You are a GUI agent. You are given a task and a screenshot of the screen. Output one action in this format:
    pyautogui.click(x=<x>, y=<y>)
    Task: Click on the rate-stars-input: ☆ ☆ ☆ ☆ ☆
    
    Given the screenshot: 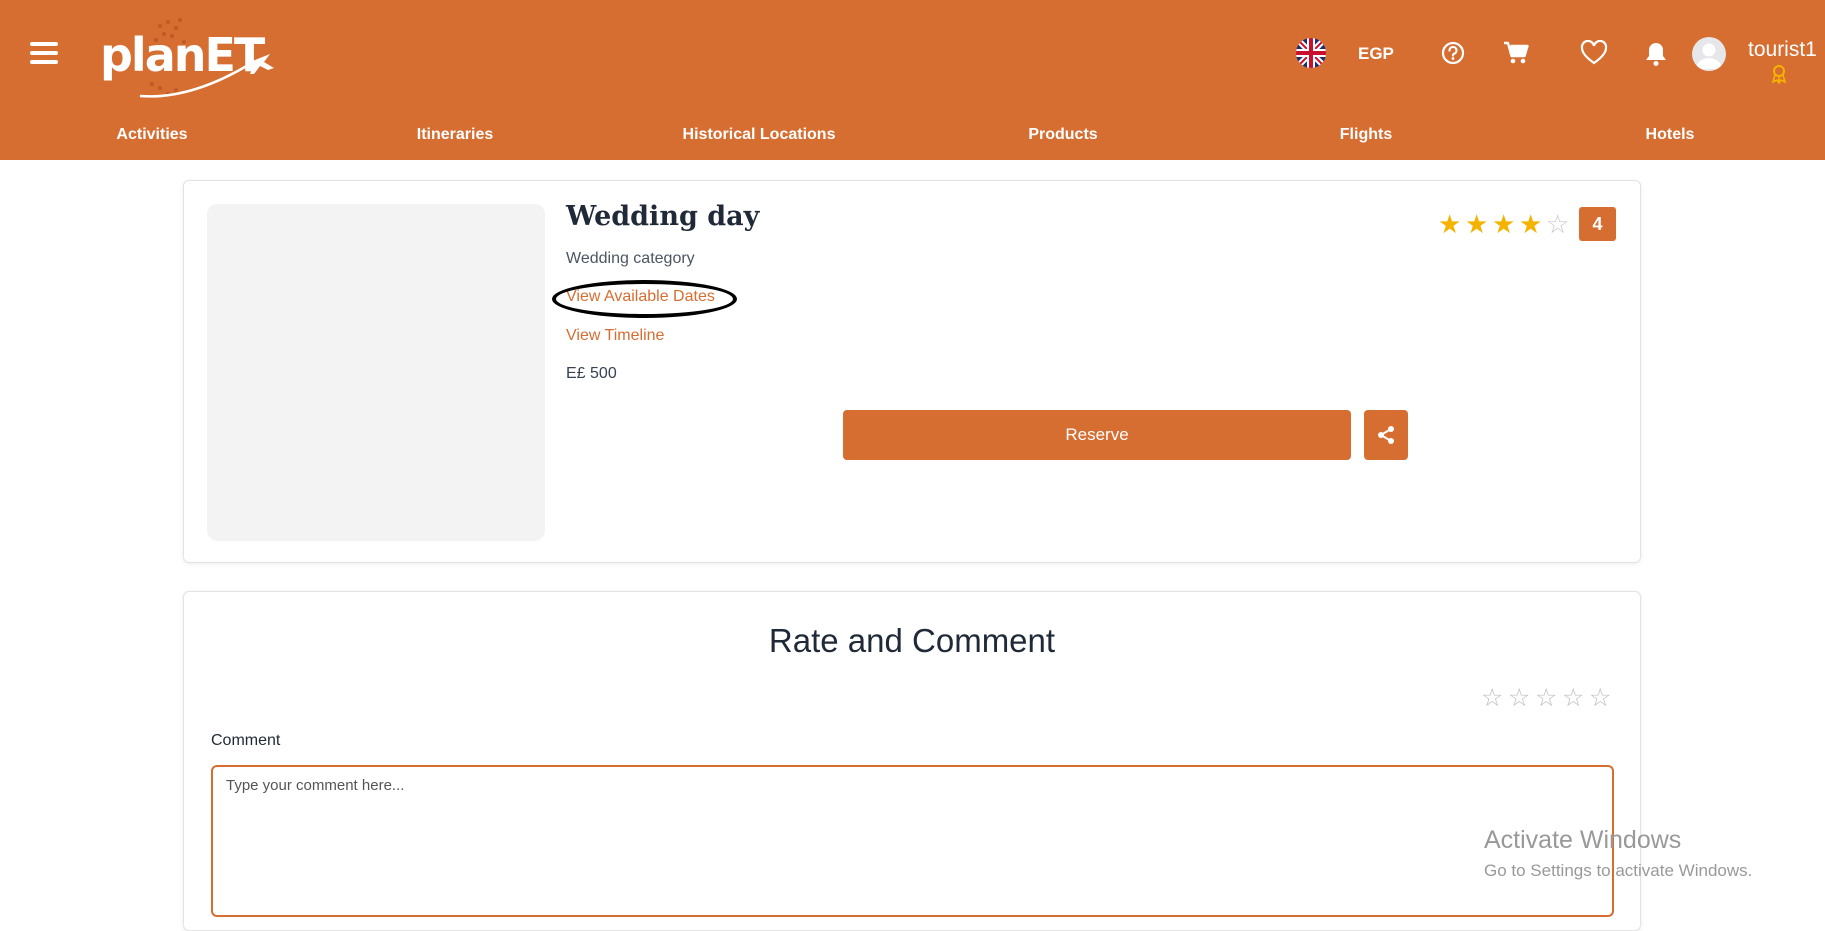 What is the action you would take?
    pyautogui.click(x=1548, y=698)
    